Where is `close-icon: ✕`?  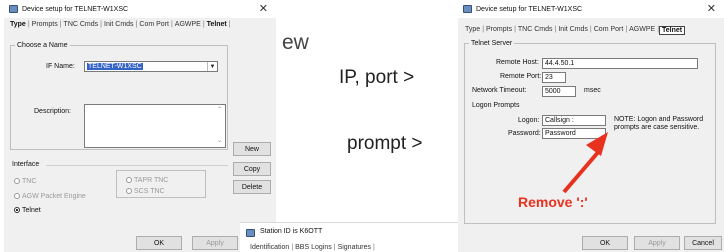 close-icon: ✕ is located at coordinates (263, 8).